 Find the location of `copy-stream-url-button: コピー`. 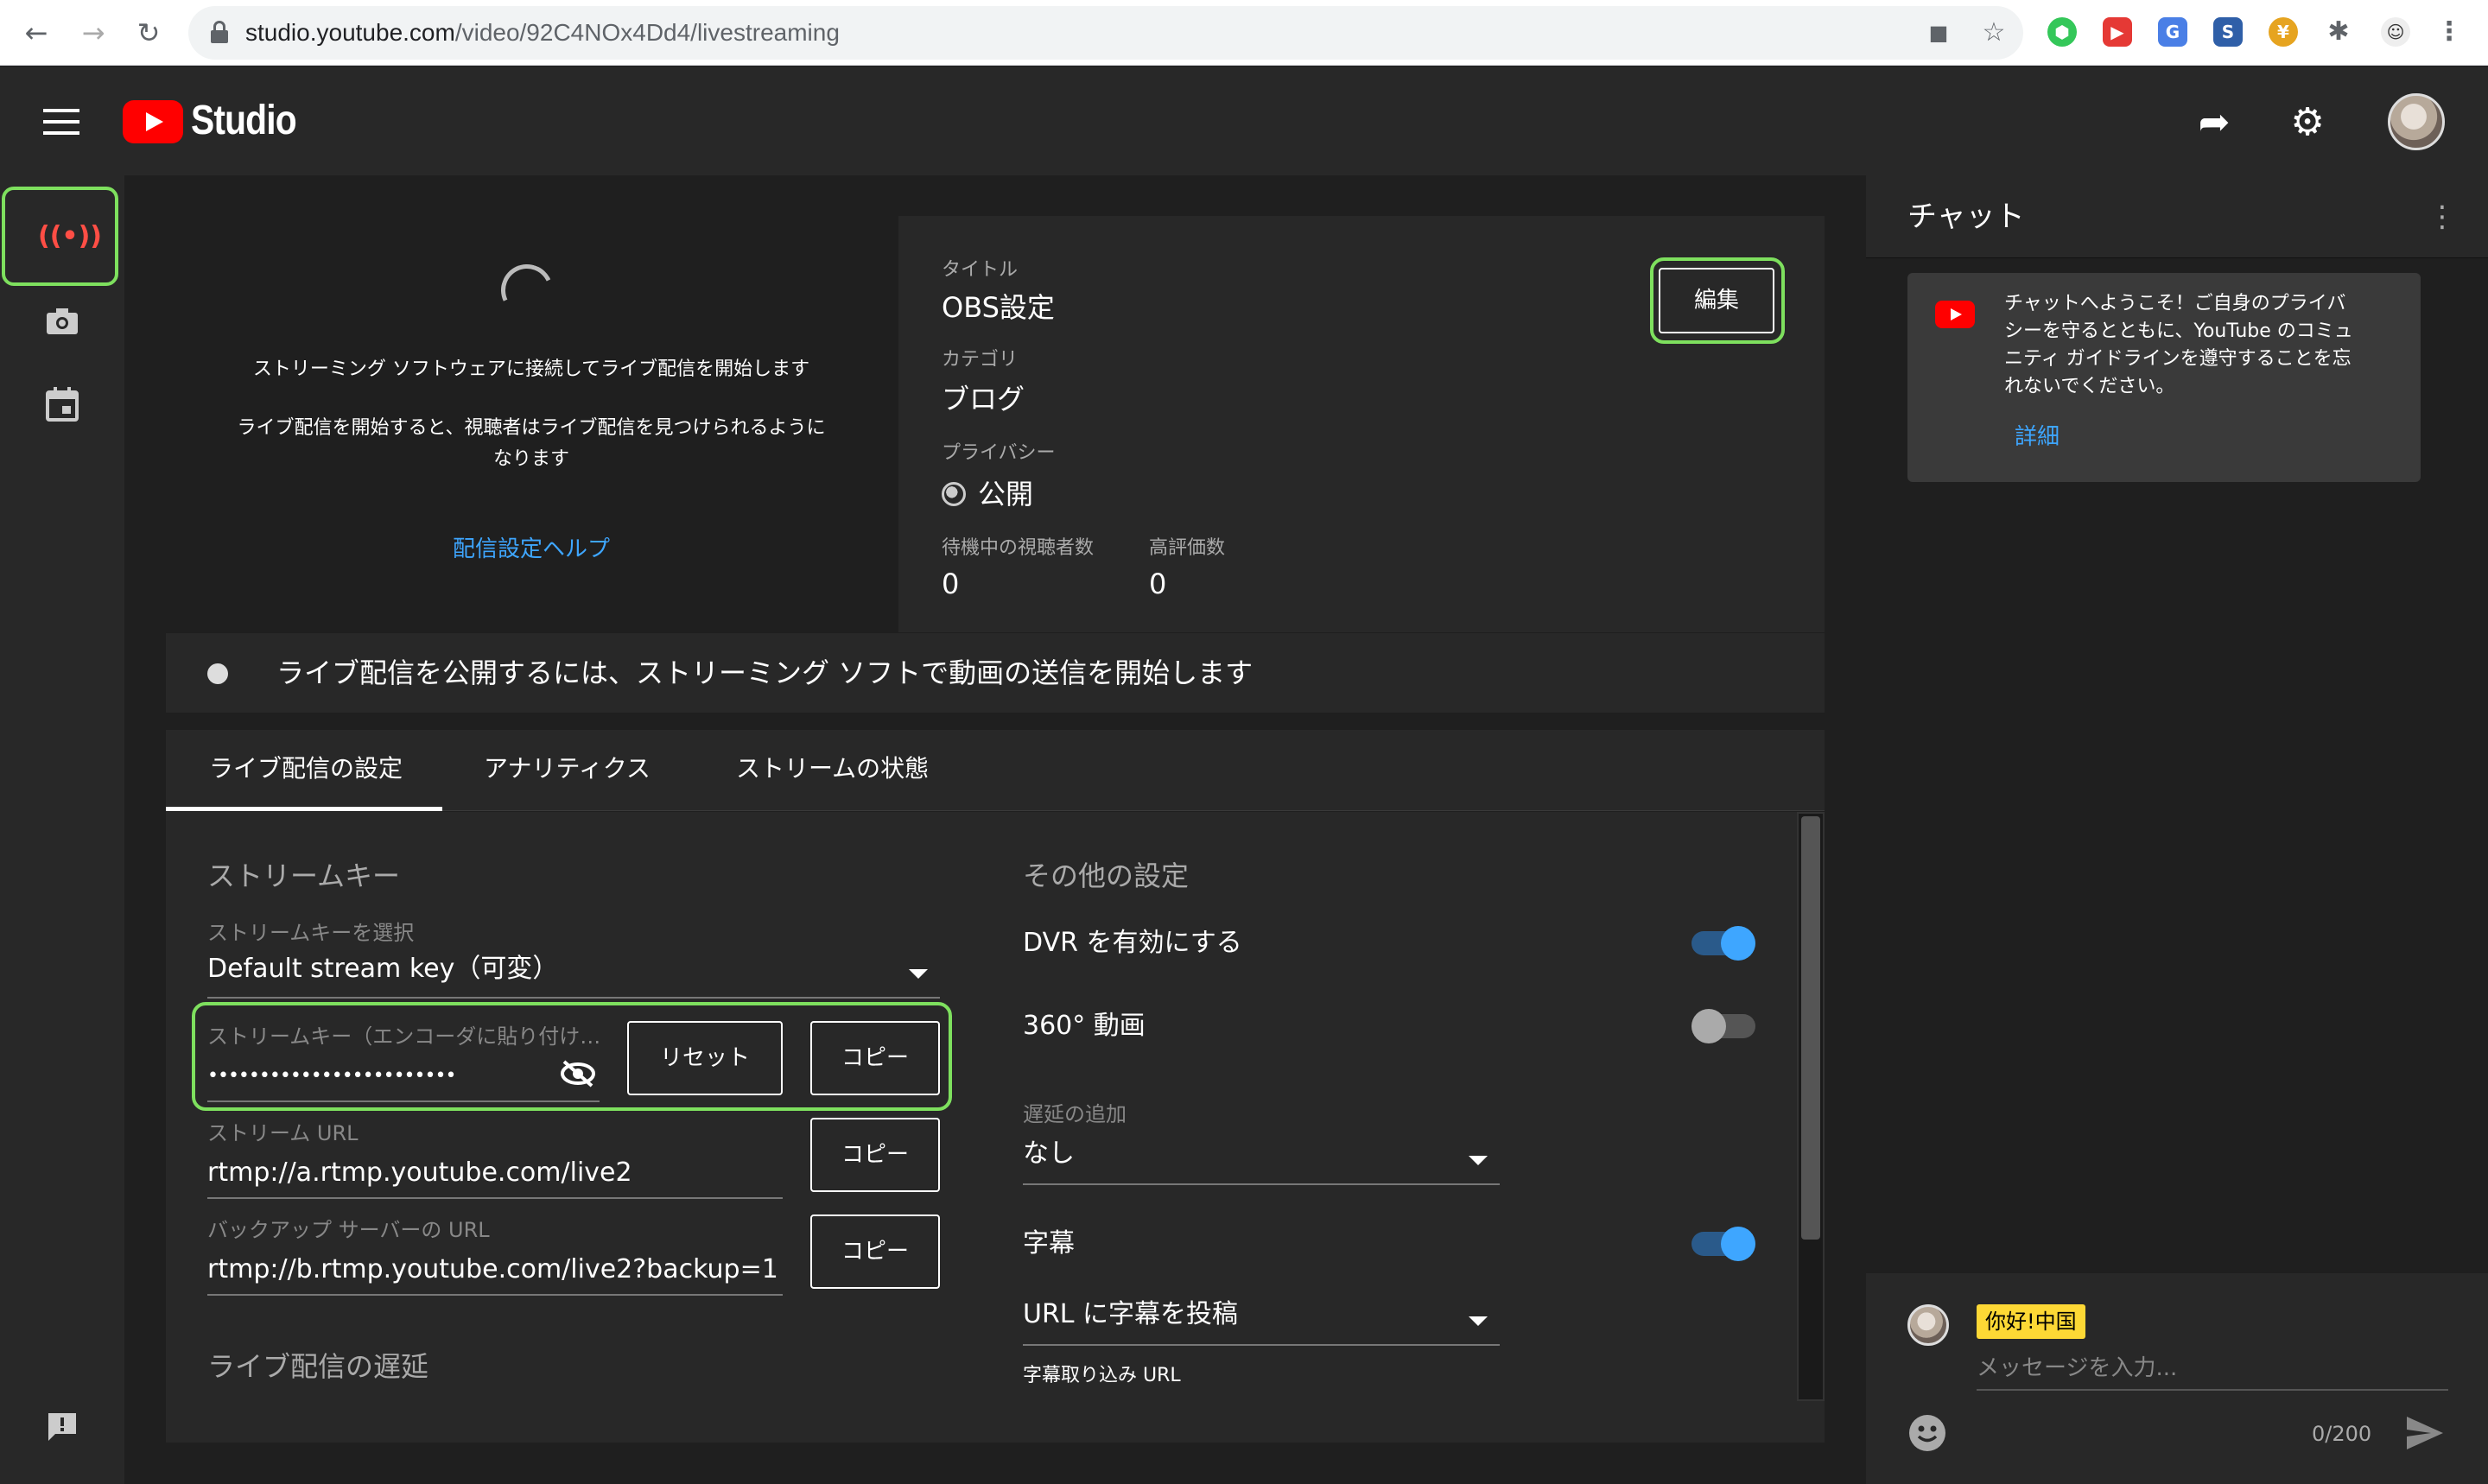

copy-stream-url-button: コピー is located at coordinates (875, 1155).